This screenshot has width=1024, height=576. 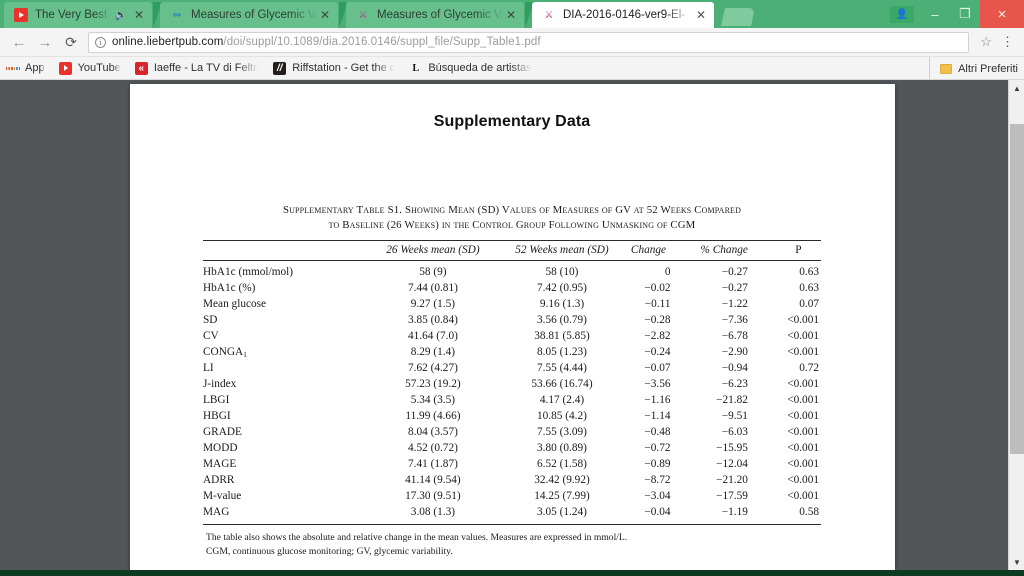 What do you see at coordinates (196, 68) in the screenshot?
I see `bookmark-laeffe: « Iaeffe - La TV di Feltri` at bounding box center [196, 68].